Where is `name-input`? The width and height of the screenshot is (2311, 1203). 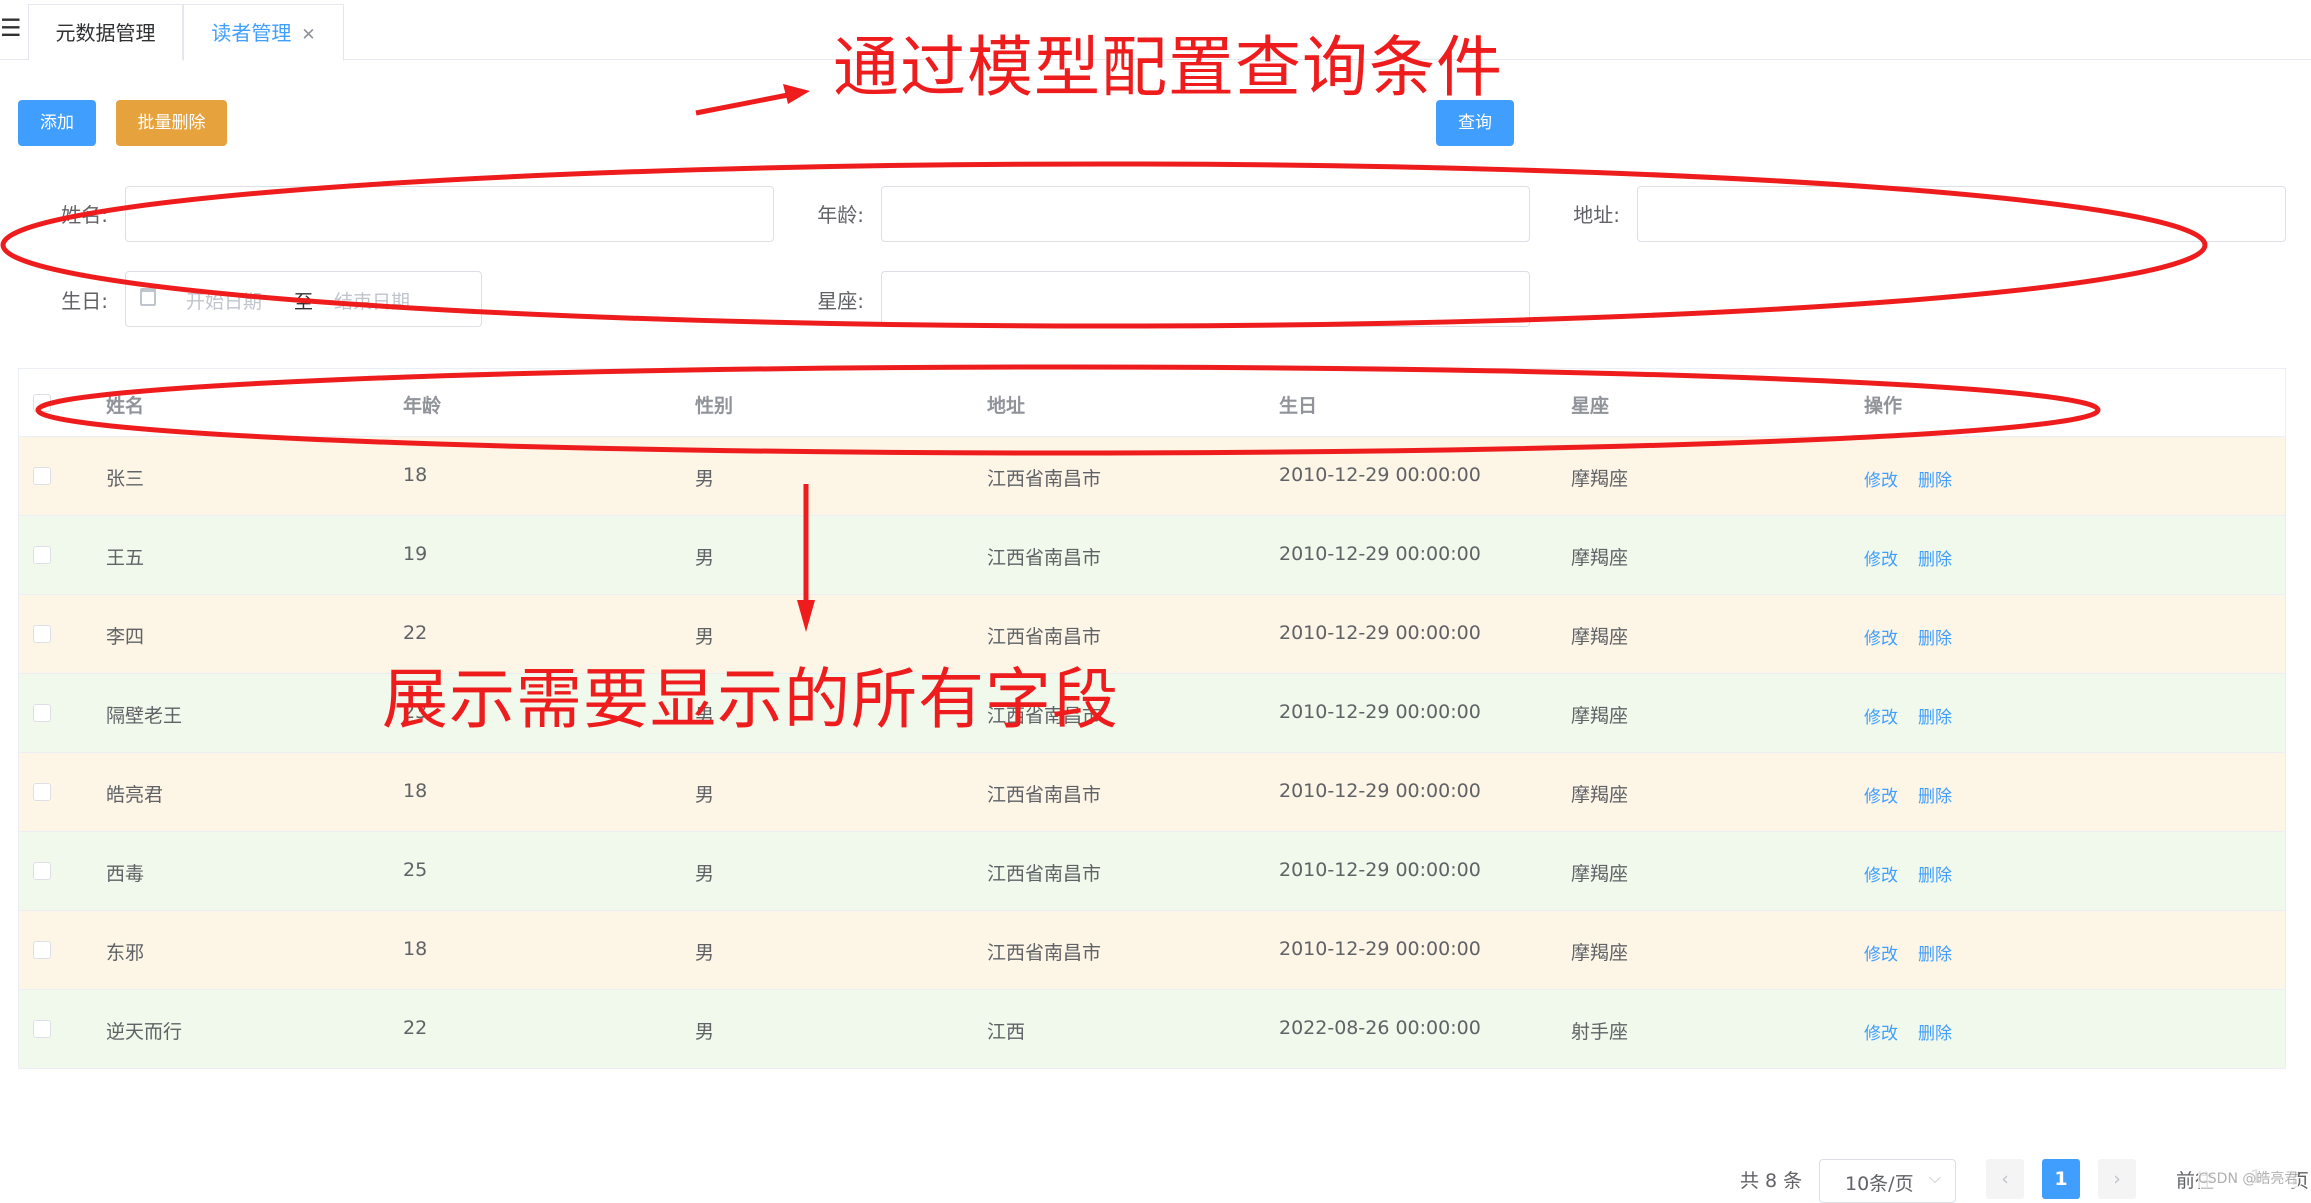 name-input is located at coordinates (449, 214).